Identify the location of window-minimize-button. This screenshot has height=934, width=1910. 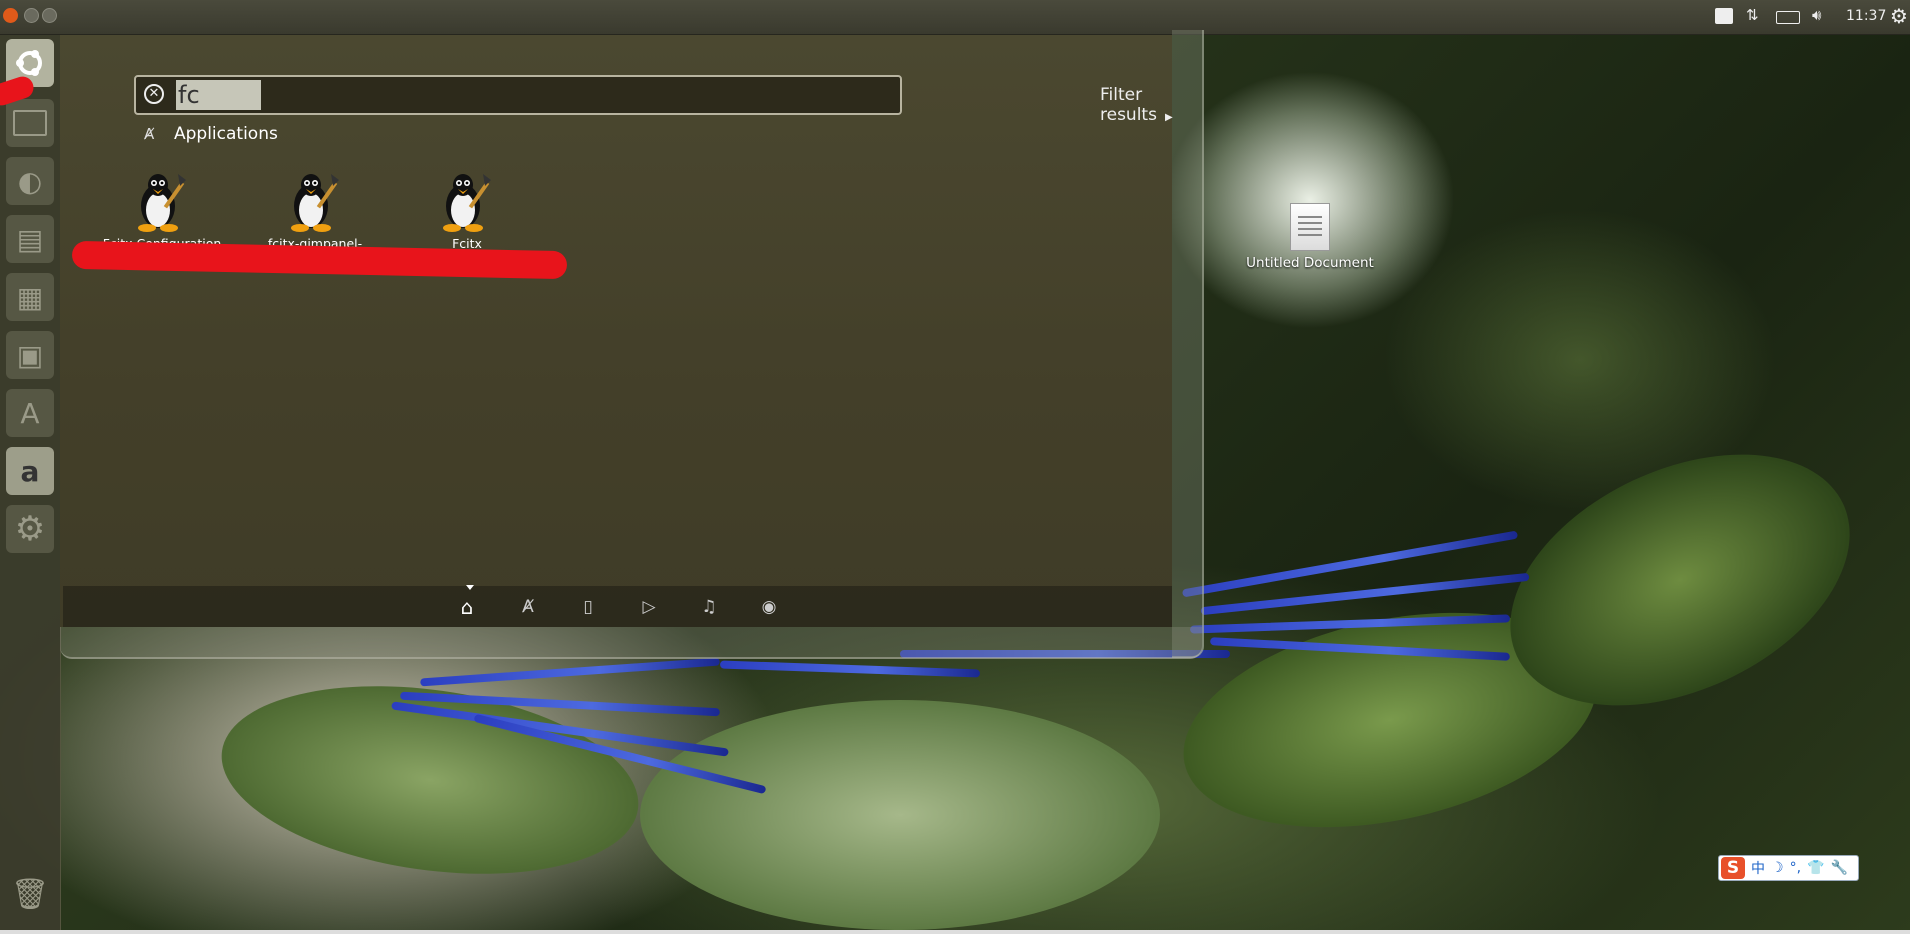
(31, 15).